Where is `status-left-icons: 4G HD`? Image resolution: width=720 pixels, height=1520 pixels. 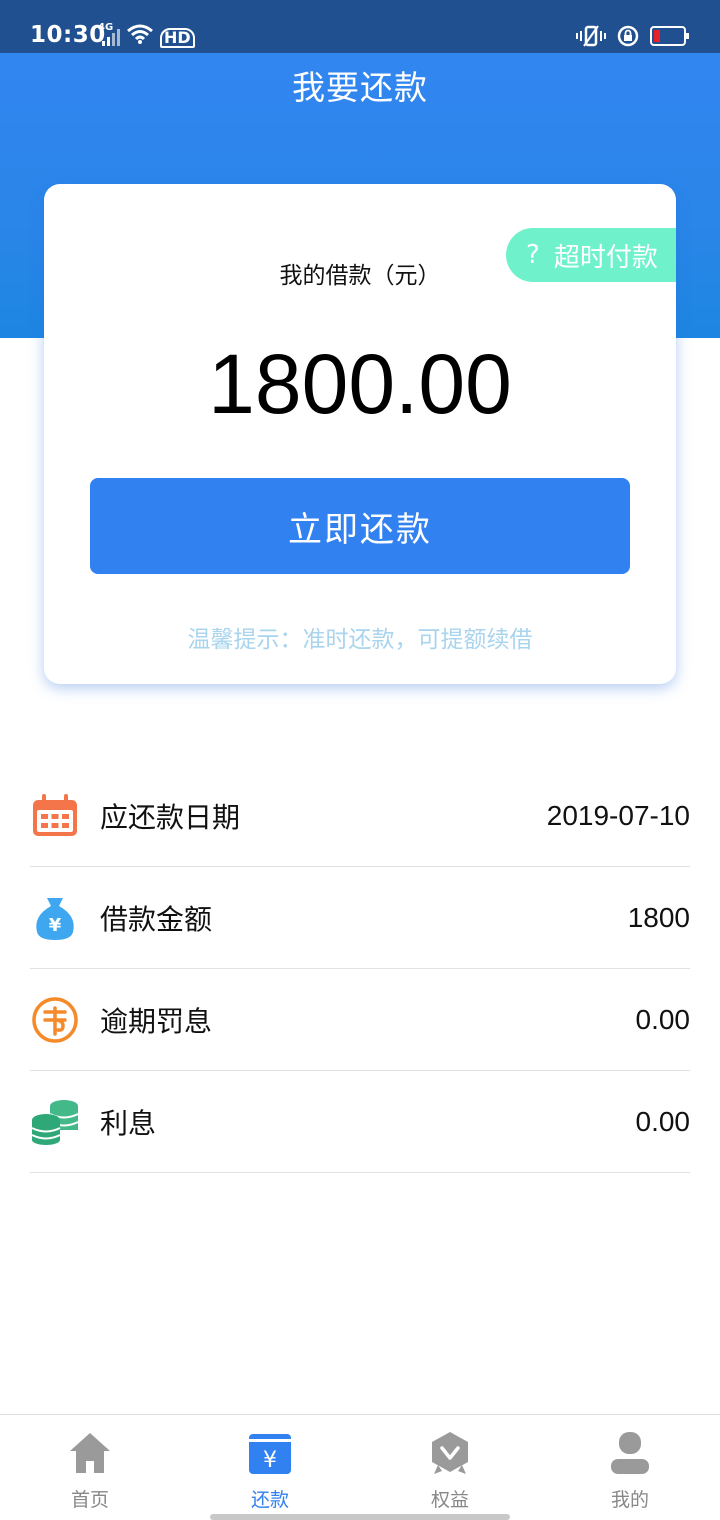 status-left-icons: 4G HD is located at coordinates (146, 35).